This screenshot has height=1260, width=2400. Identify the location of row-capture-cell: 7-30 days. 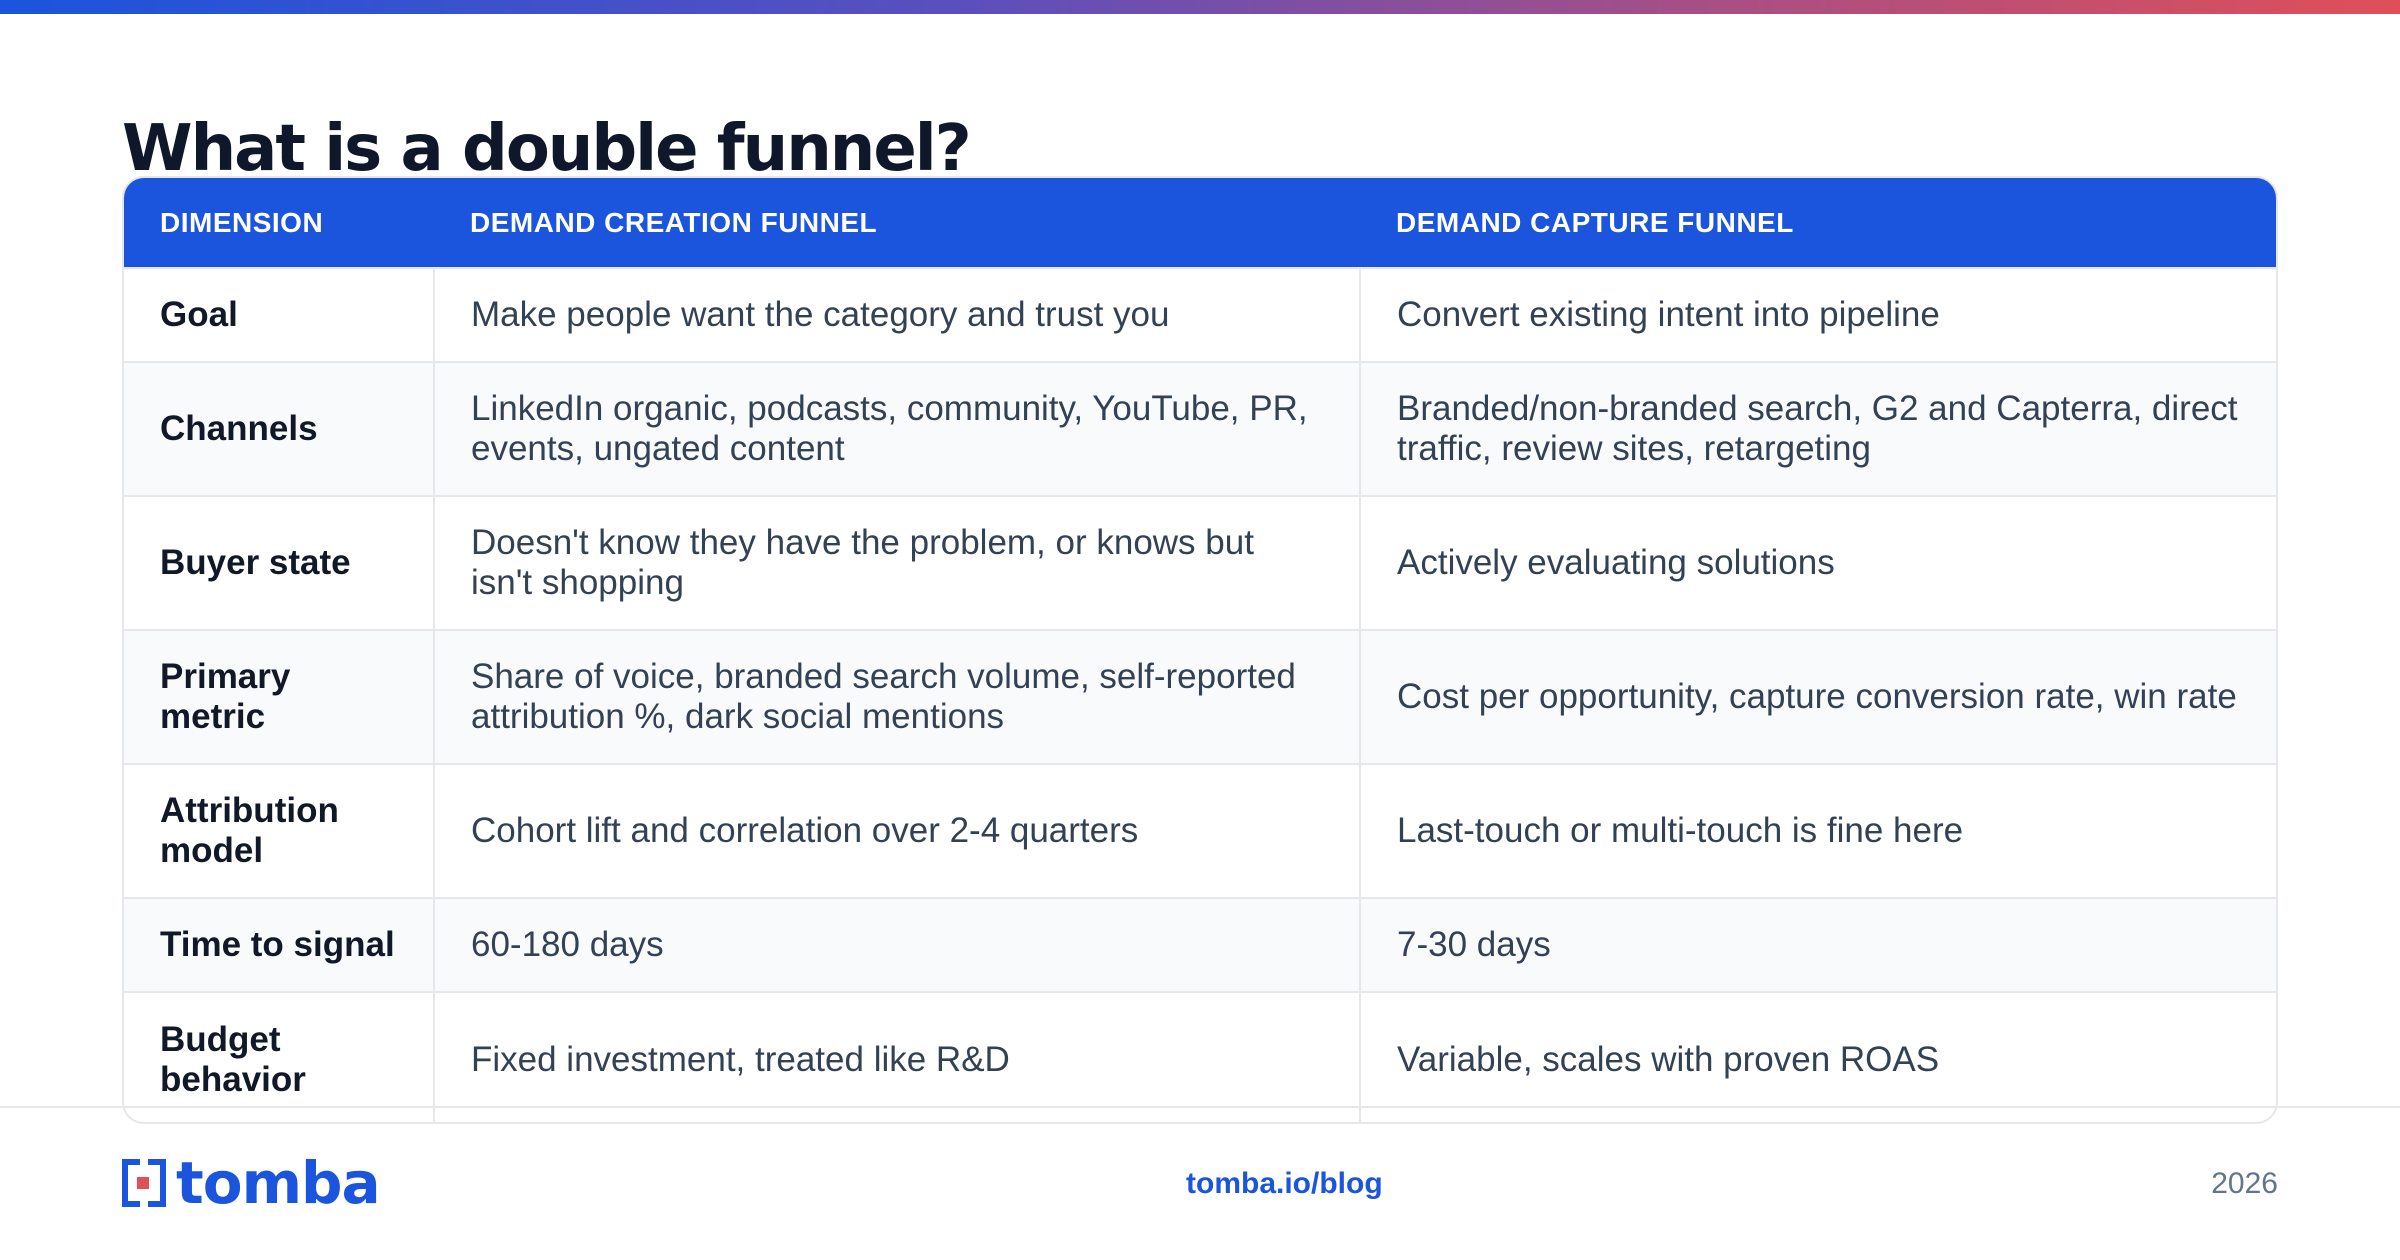
(1818, 944).